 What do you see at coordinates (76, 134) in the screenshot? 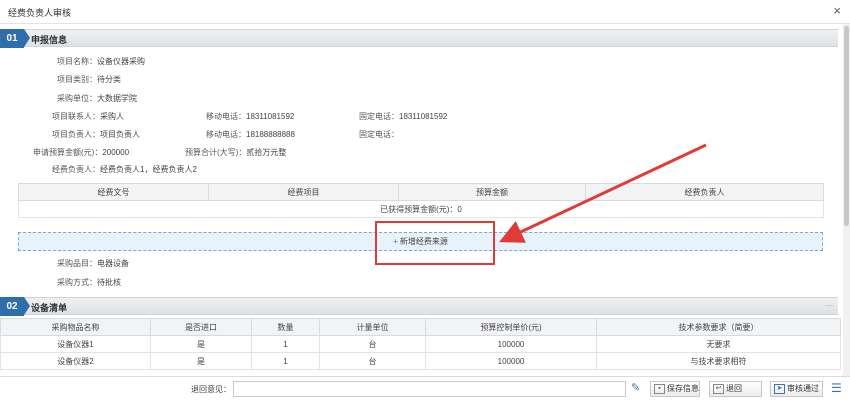
I see `field-label: 项目负责人：` at bounding box center [76, 134].